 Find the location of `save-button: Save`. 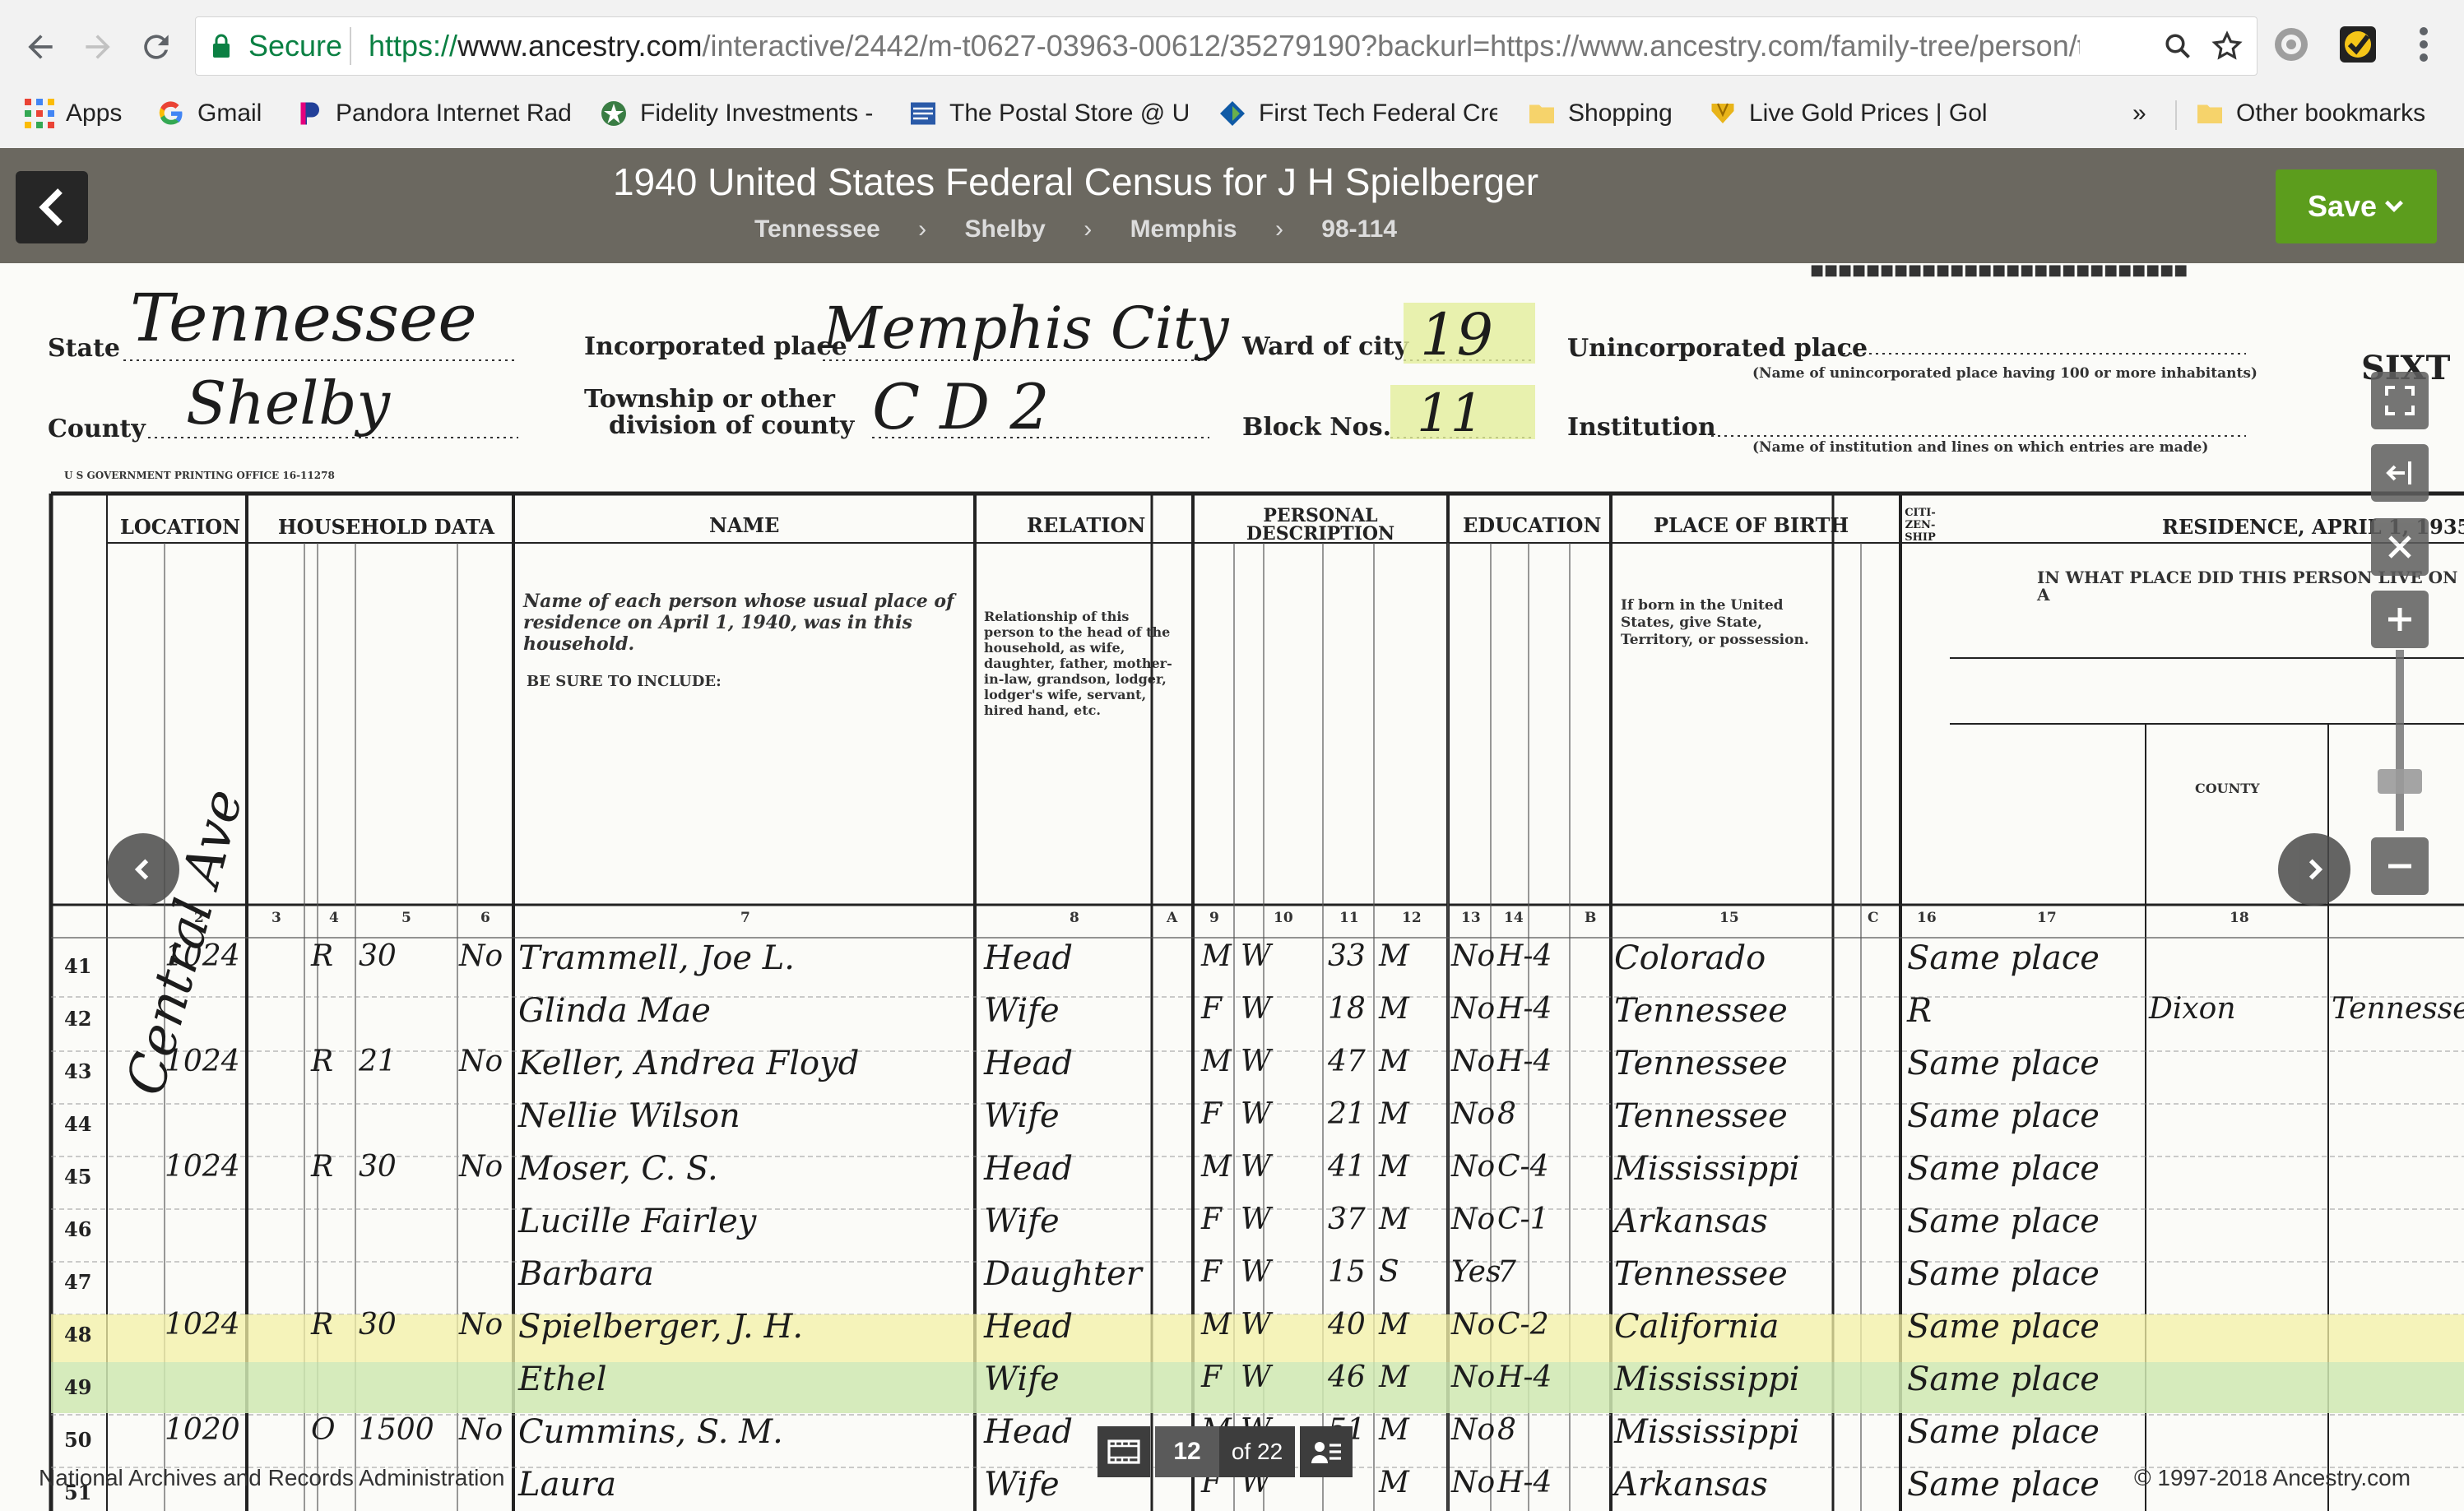

save-button: Save is located at coordinates (2356, 206).